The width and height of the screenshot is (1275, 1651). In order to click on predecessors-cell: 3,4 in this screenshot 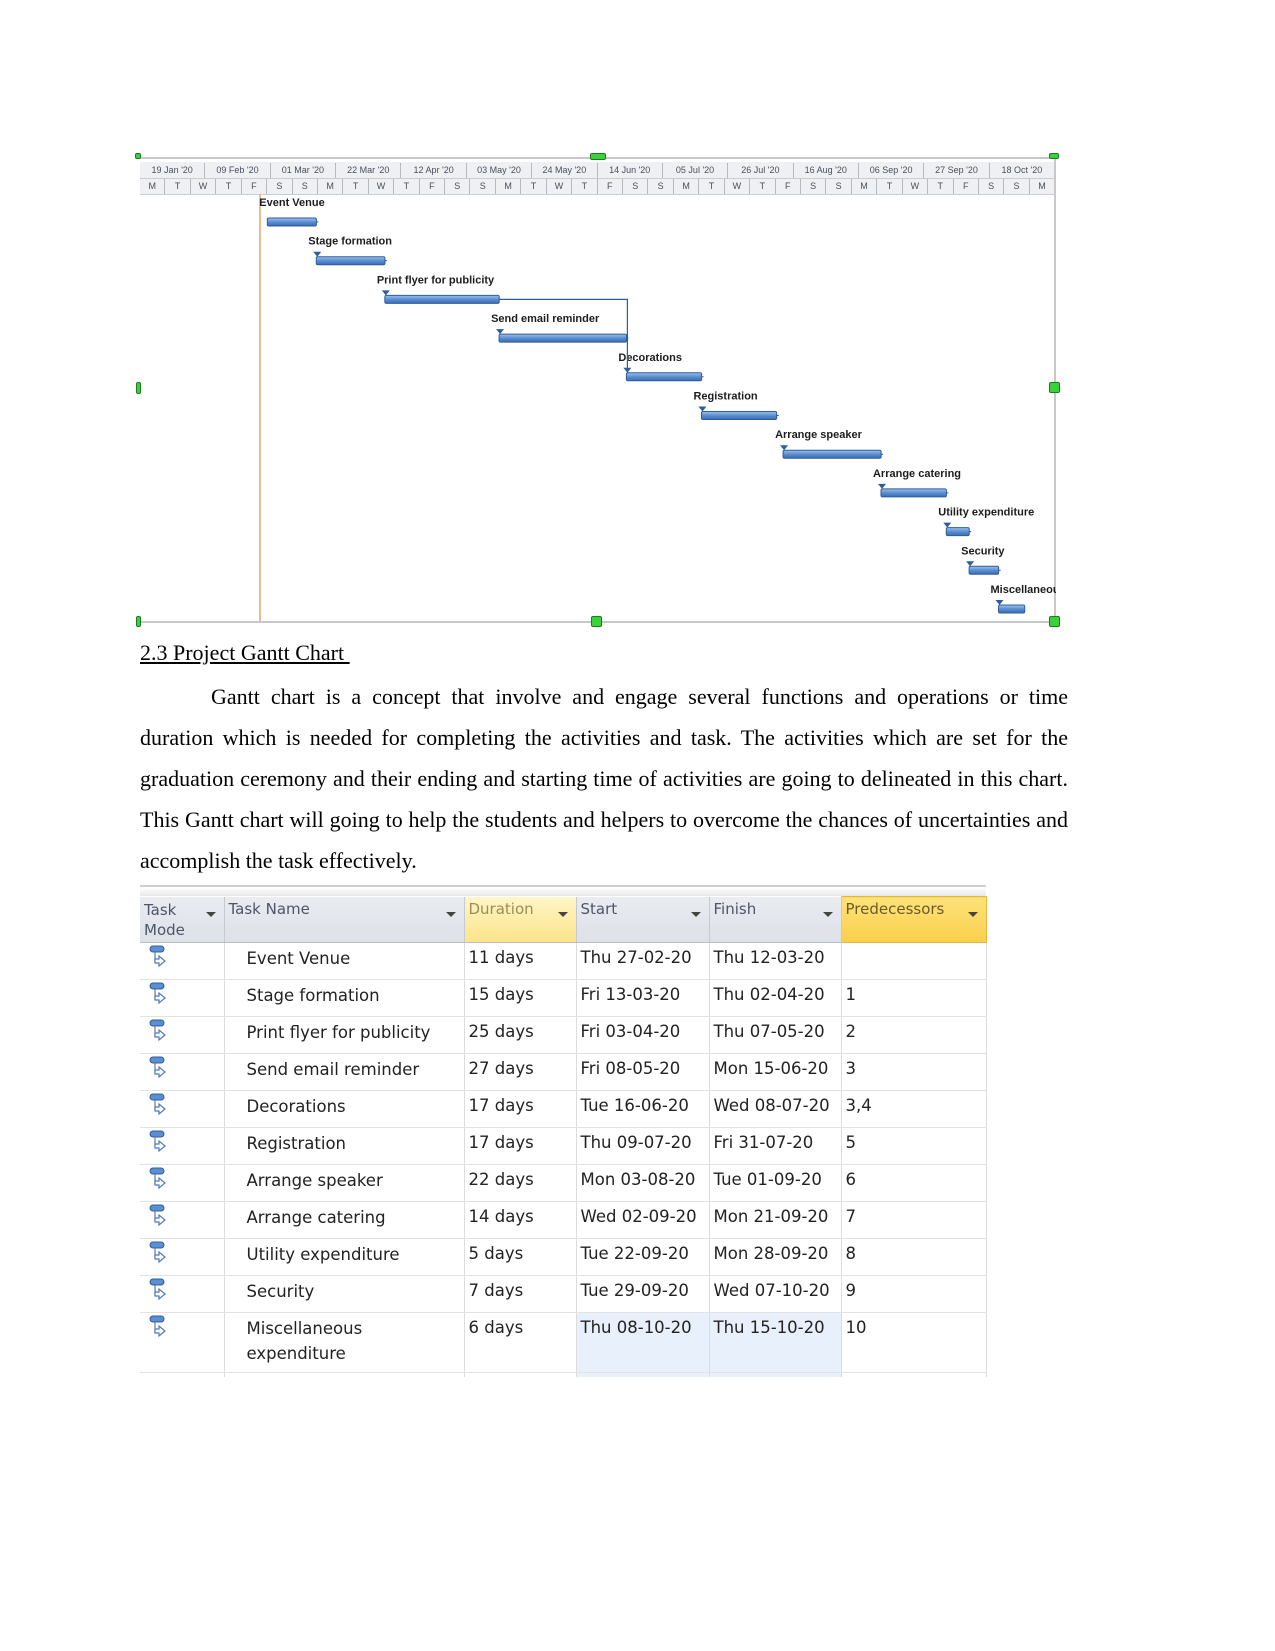, I will do `click(914, 1109)`.